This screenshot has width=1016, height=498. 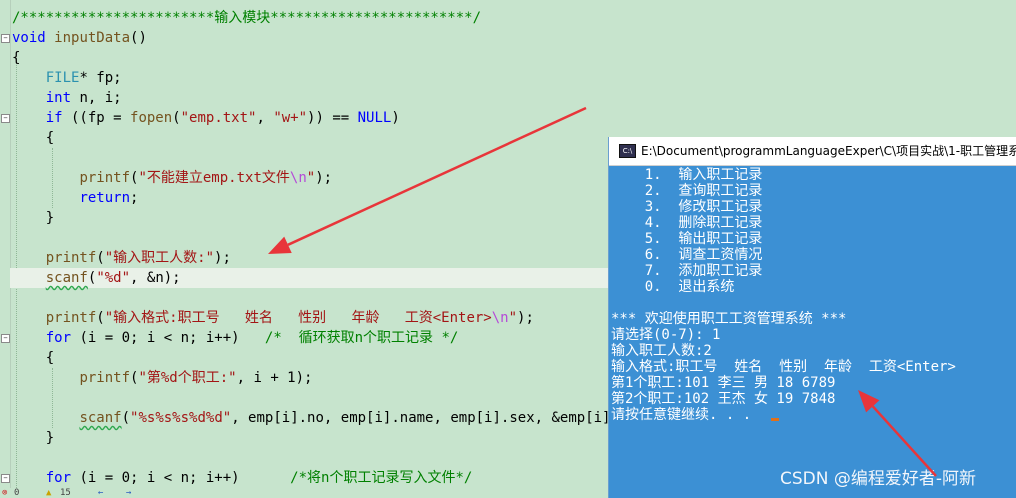 I want to click on warning-icon: ▲, so click(x=49, y=493).